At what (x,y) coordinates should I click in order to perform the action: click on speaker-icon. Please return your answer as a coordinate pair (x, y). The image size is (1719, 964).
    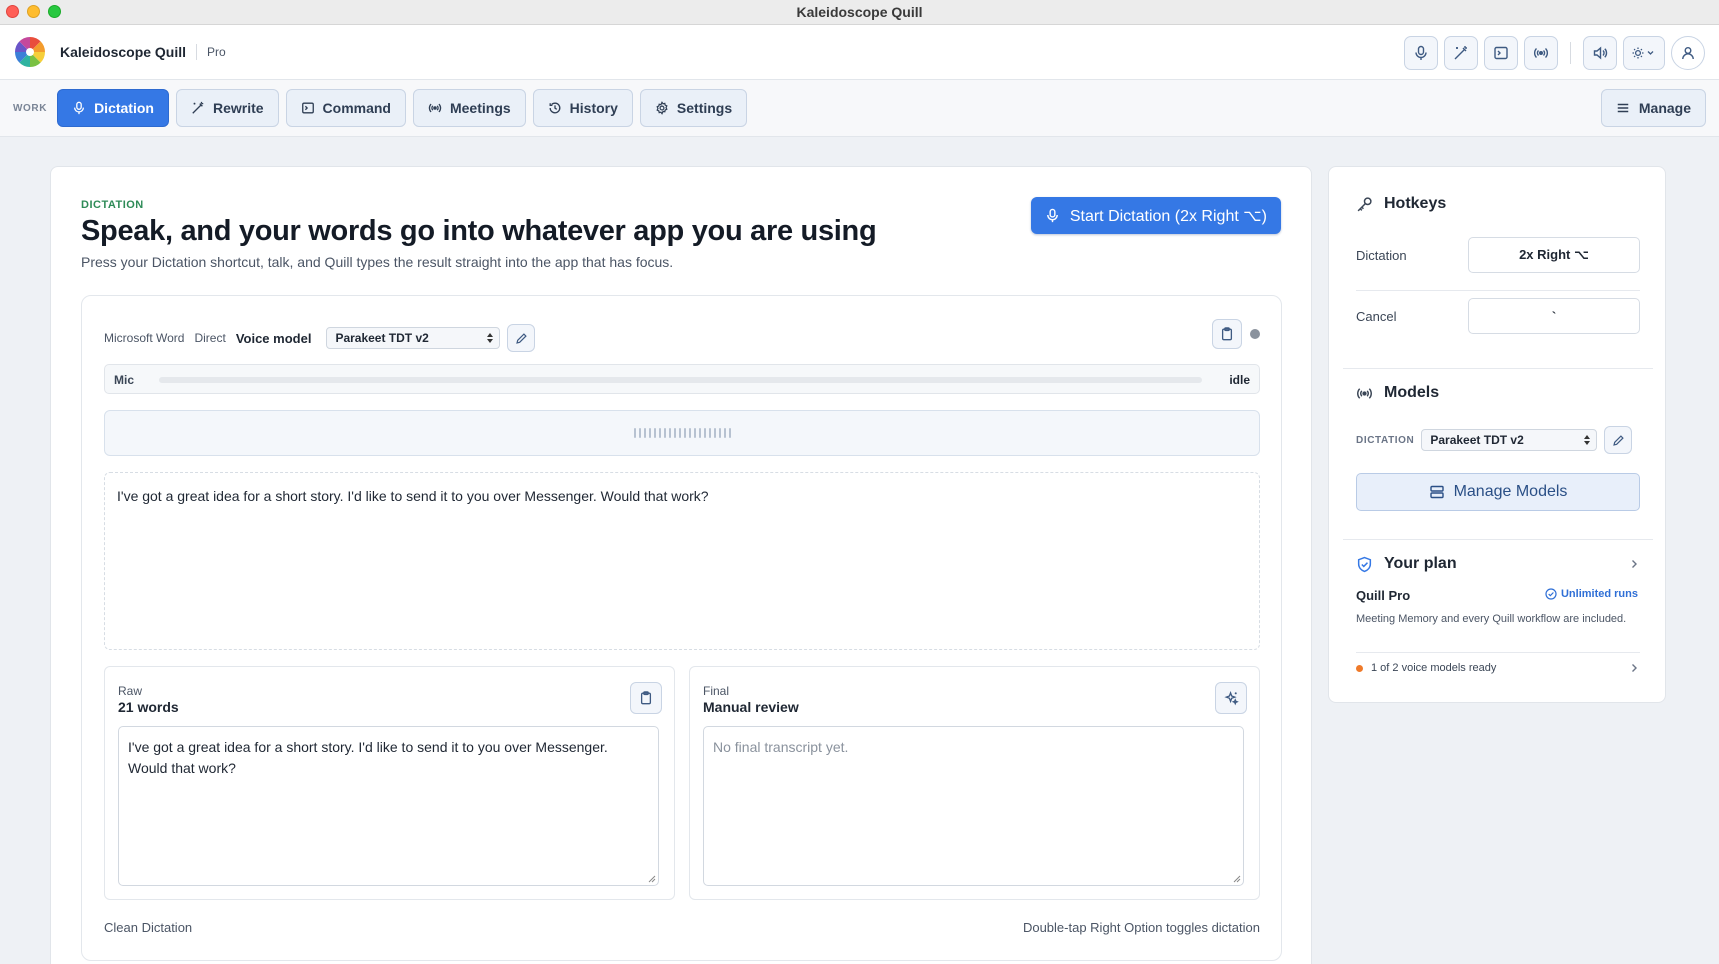
    Looking at the image, I should click on (1600, 53).